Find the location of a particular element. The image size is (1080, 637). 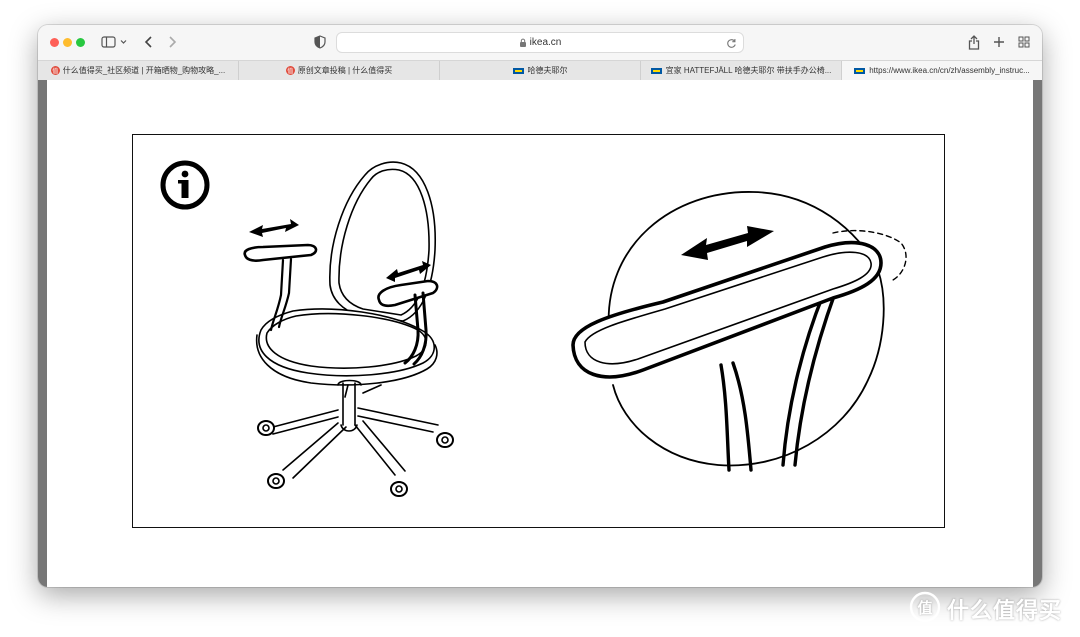

tab-label: 哈德夫耶尔 is located at coordinates (547, 70).